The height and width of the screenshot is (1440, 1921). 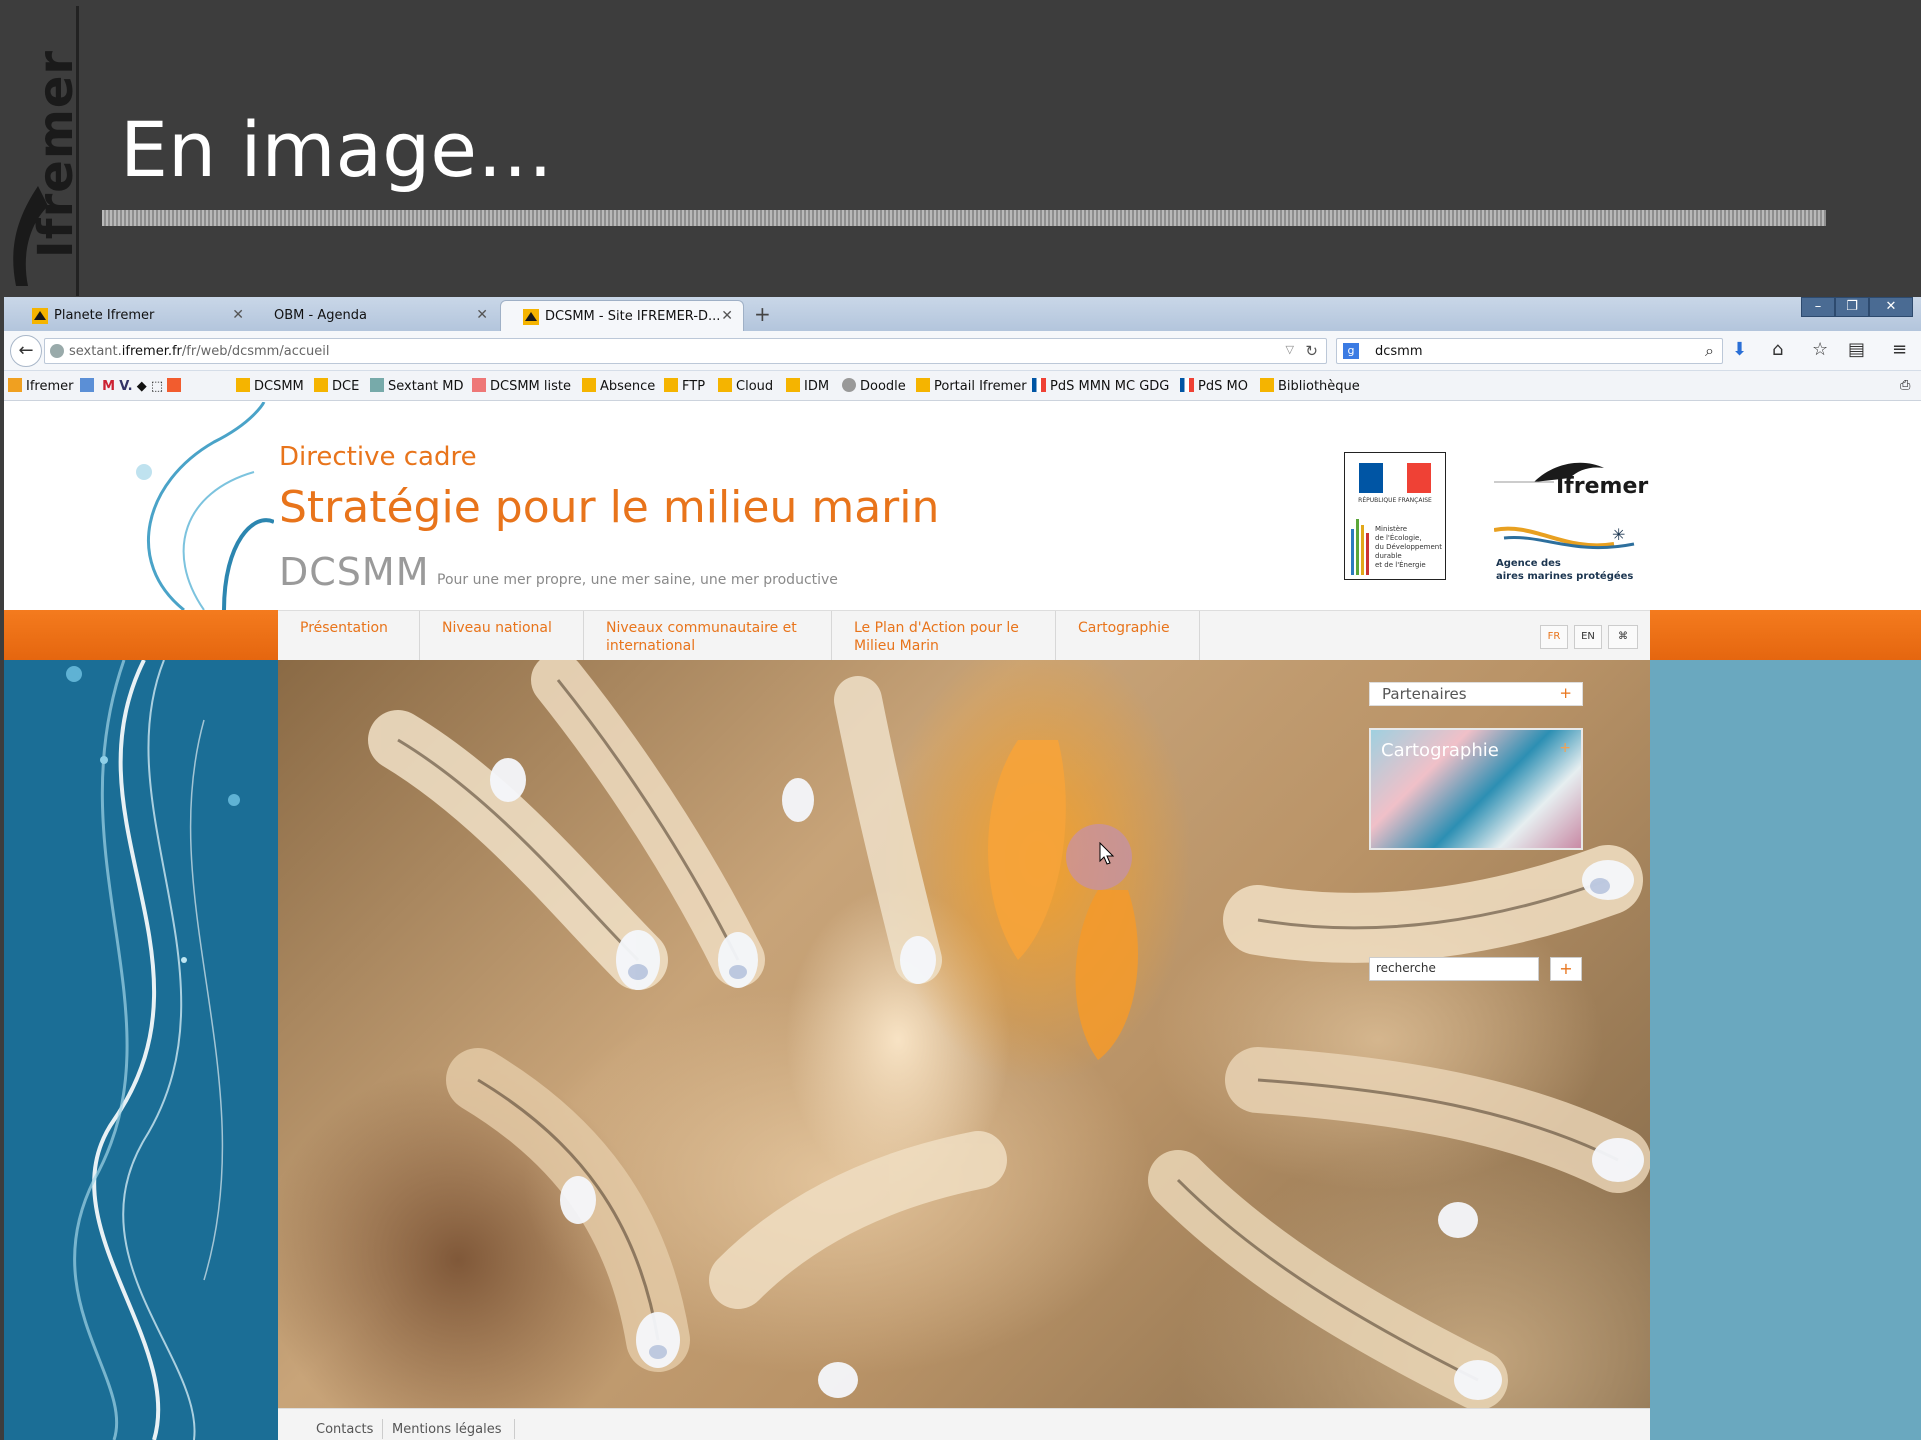 I want to click on rss-icon, so click(x=15, y=385).